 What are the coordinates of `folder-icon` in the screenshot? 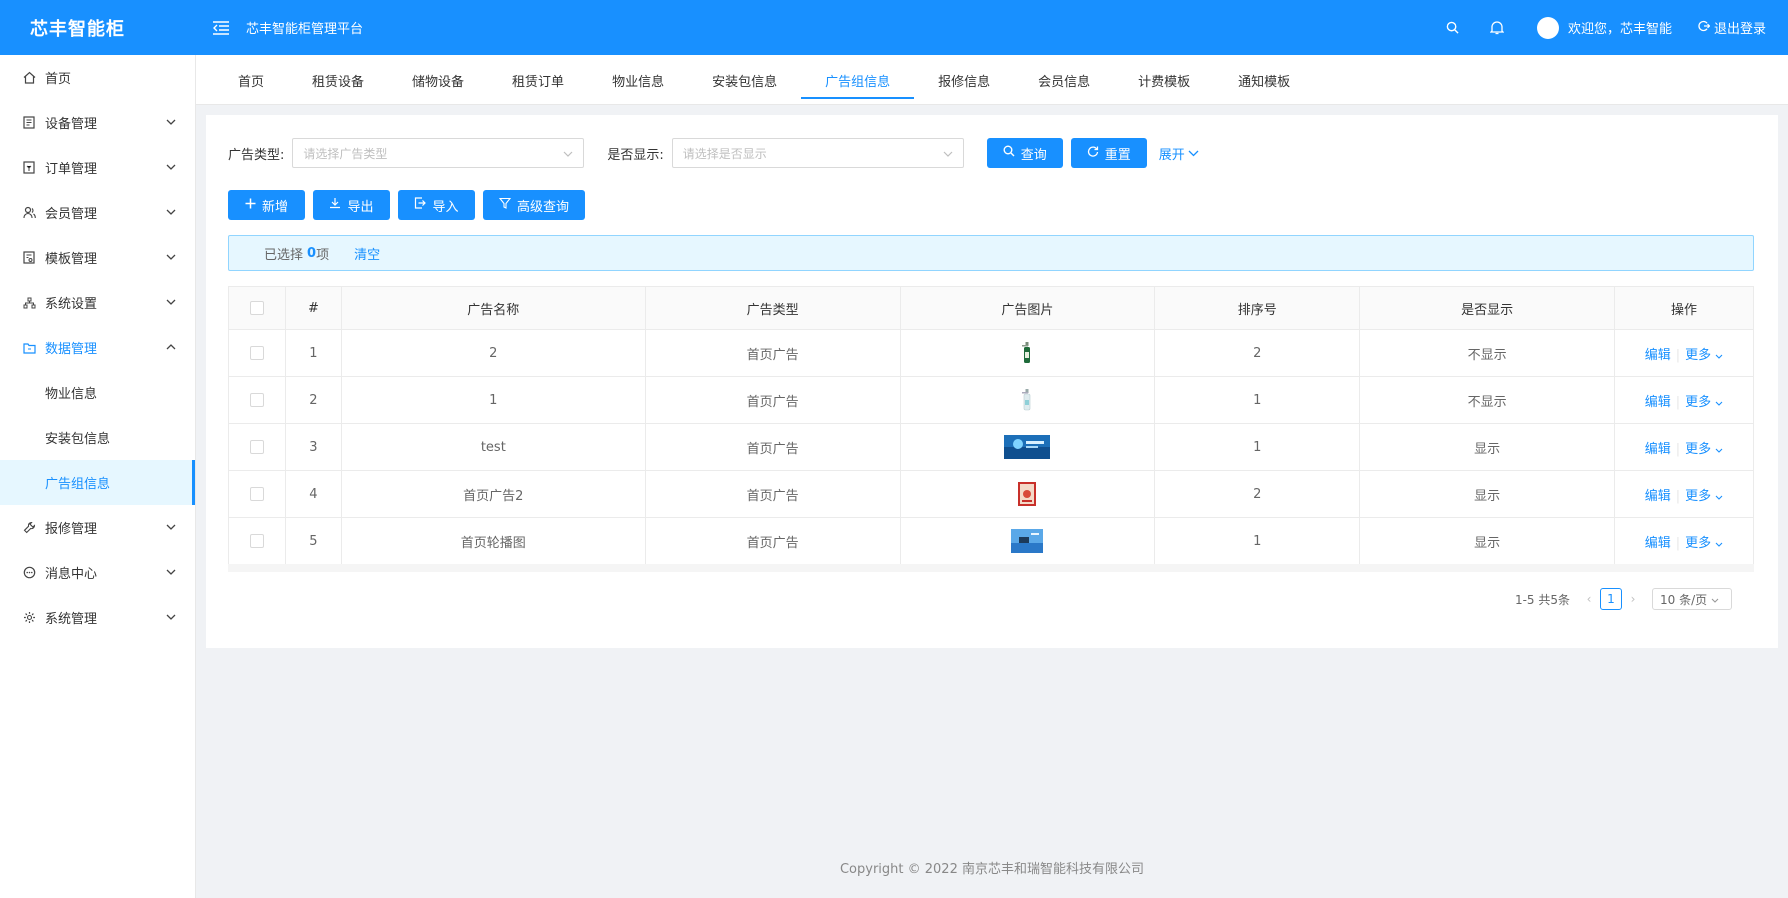 It's located at (29, 348).